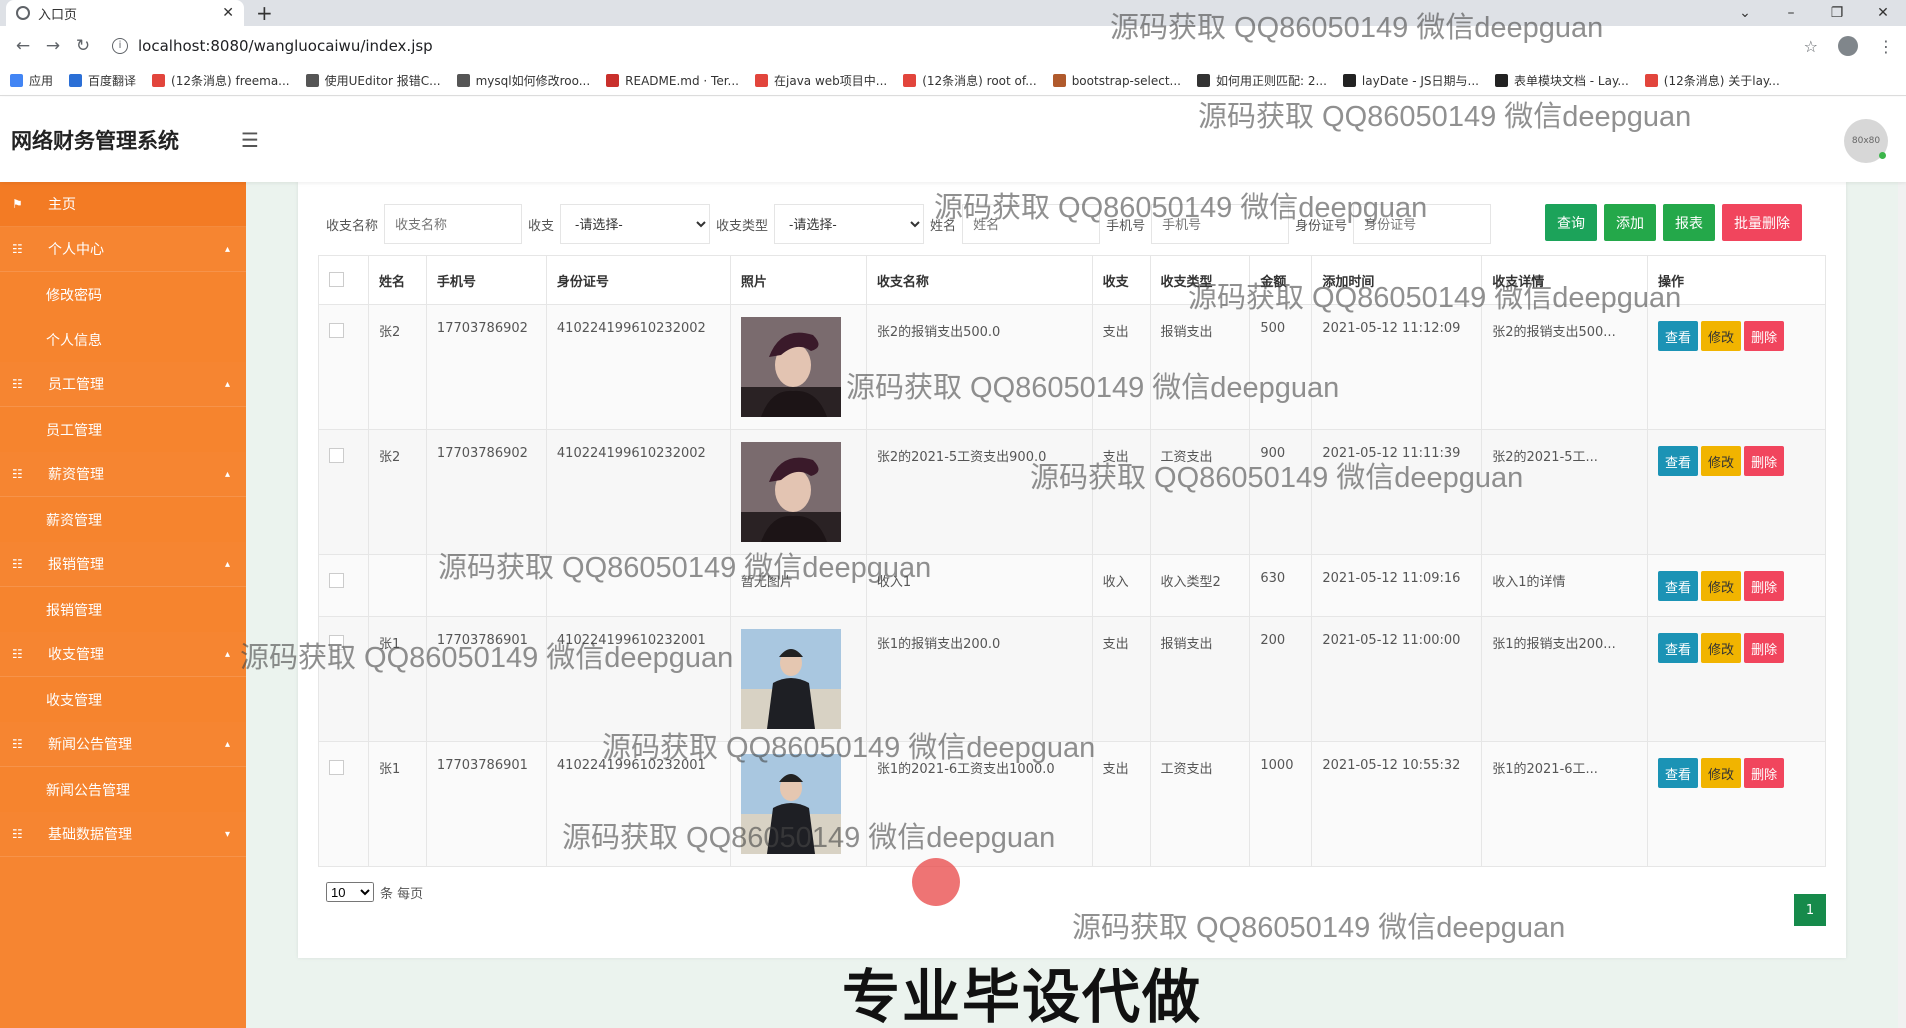 Image resolution: width=1906 pixels, height=1028 pixels. I want to click on reload-icon: ↻, so click(83, 46).